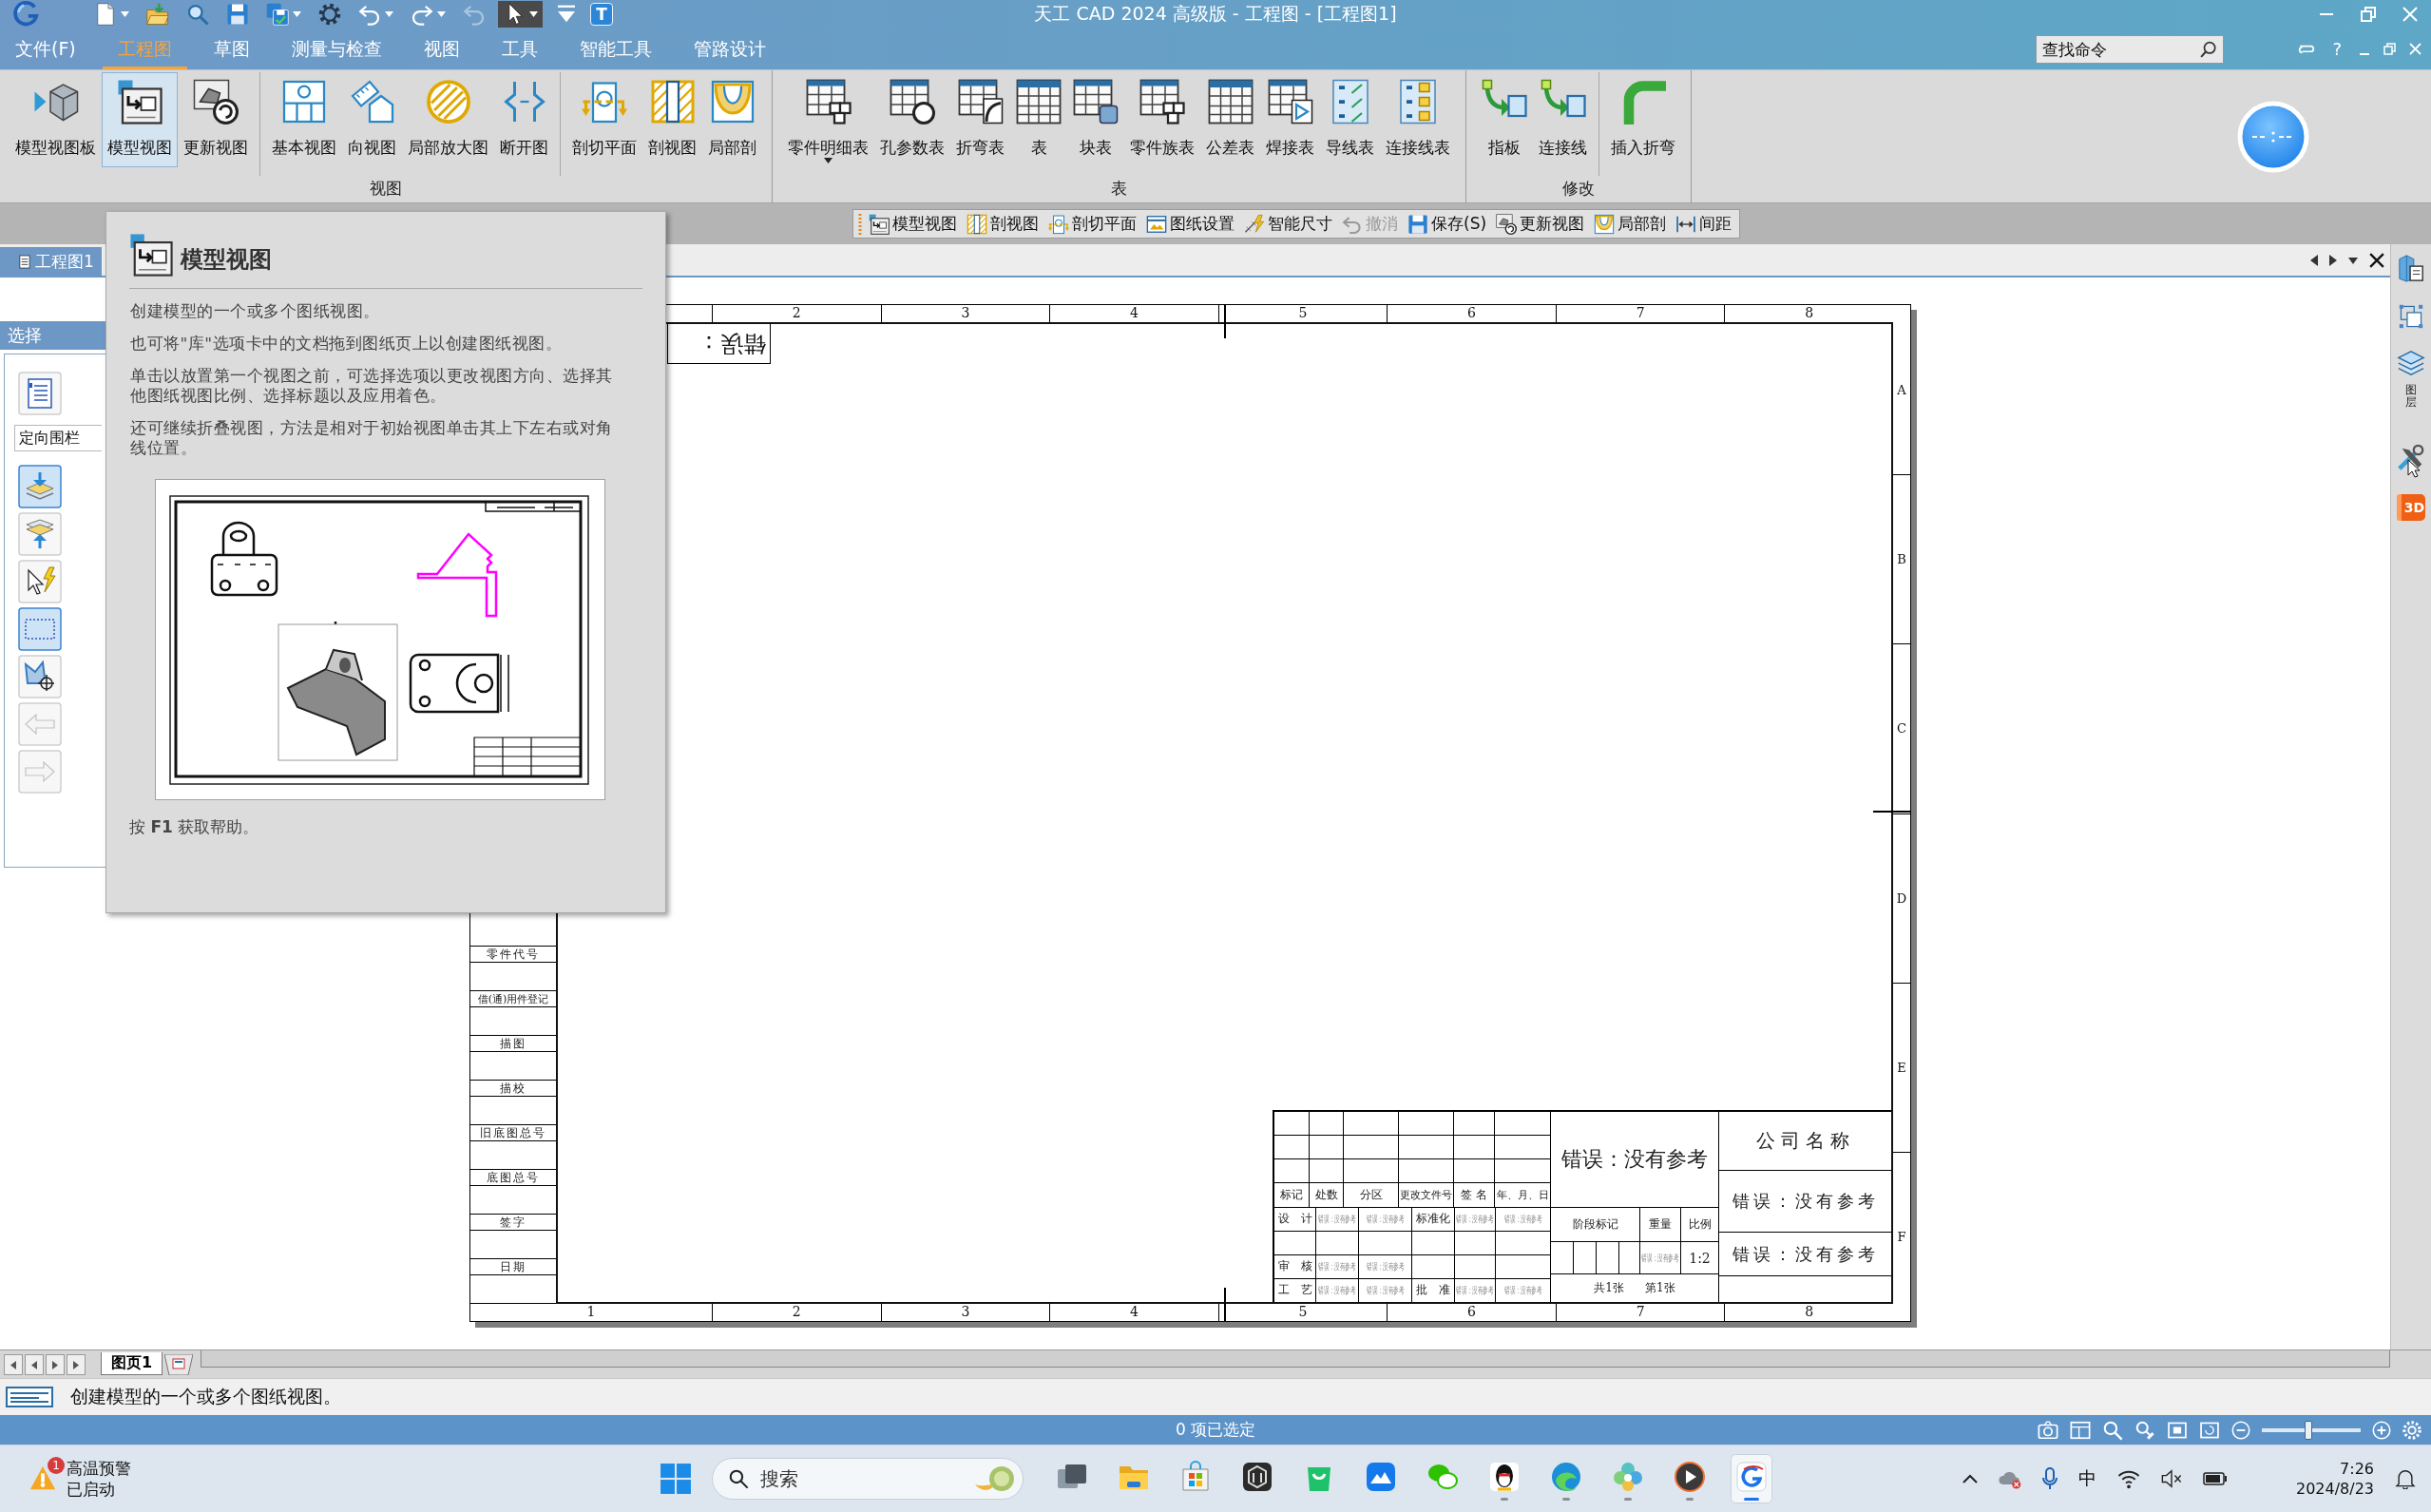 The width and height of the screenshot is (2431, 1512). I want to click on command-button: 图纸设置, so click(1190, 224).